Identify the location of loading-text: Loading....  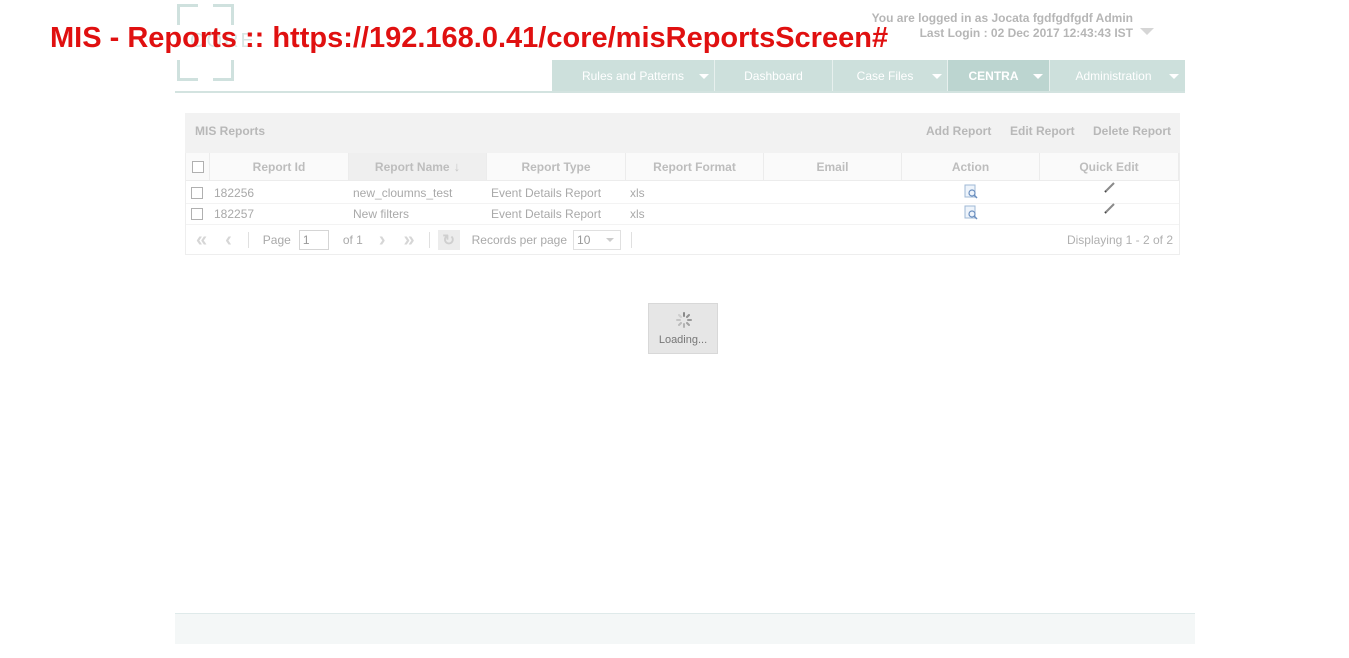
(683, 340).